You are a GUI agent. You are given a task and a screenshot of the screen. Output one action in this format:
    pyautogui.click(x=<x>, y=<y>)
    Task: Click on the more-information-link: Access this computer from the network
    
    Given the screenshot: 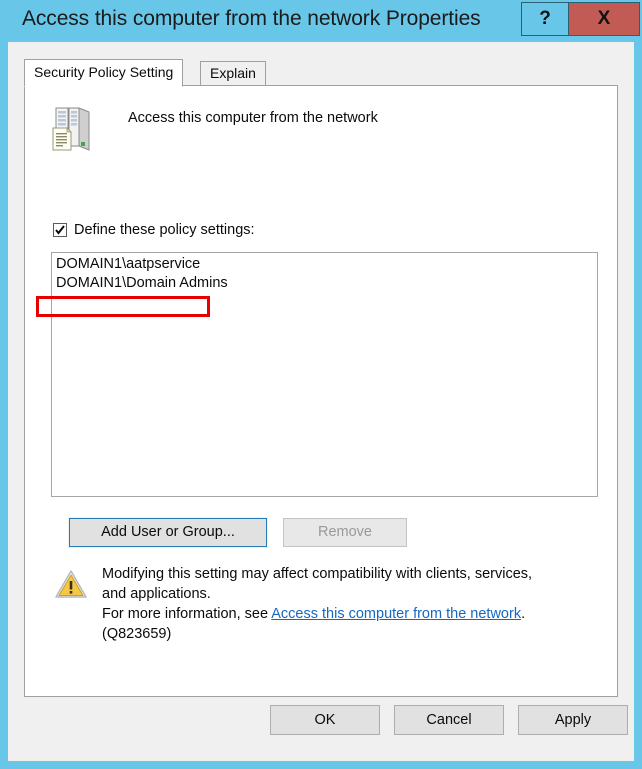 What is the action you would take?
    pyautogui.click(x=396, y=614)
    